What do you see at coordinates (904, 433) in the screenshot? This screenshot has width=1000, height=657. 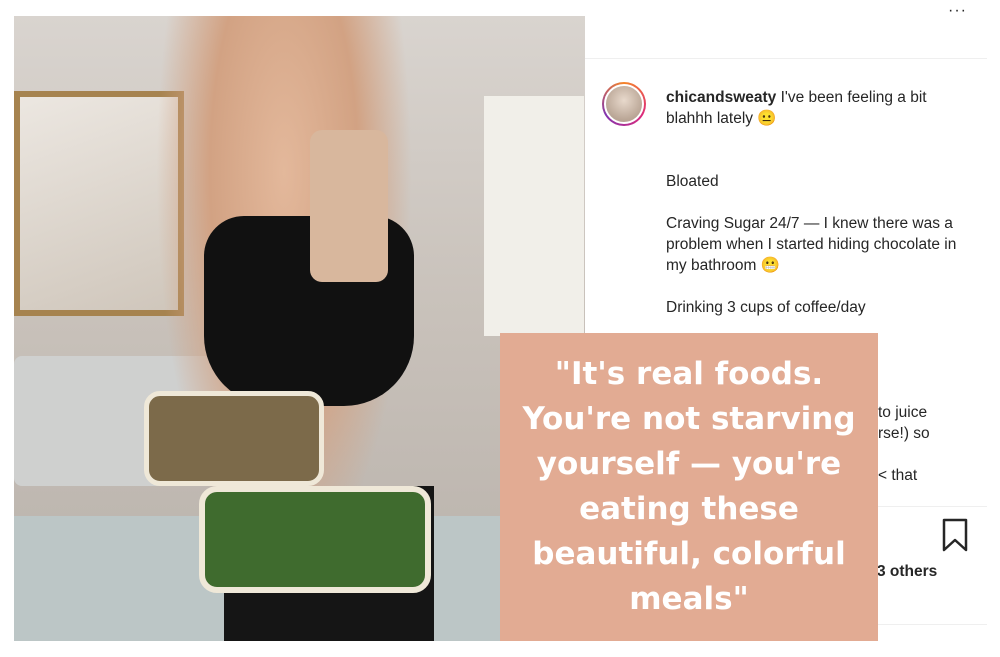 I see `caption-fragment: rse!) so` at bounding box center [904, 433].